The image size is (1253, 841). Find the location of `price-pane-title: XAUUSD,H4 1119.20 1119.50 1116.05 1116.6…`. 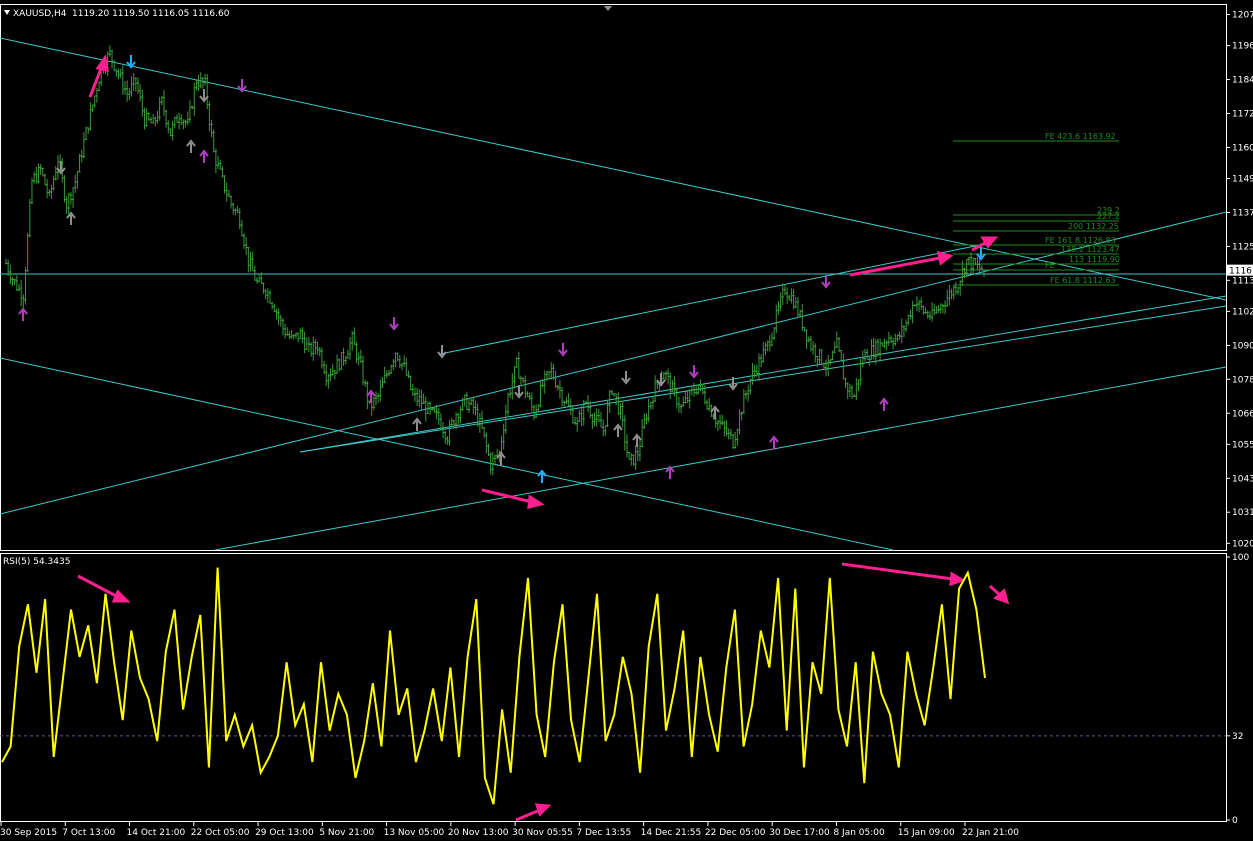

price-pane-title: XAUUSD,H4 1119.20 1119.50 1116.05 1116.6… is located at coordinates (117, 14).